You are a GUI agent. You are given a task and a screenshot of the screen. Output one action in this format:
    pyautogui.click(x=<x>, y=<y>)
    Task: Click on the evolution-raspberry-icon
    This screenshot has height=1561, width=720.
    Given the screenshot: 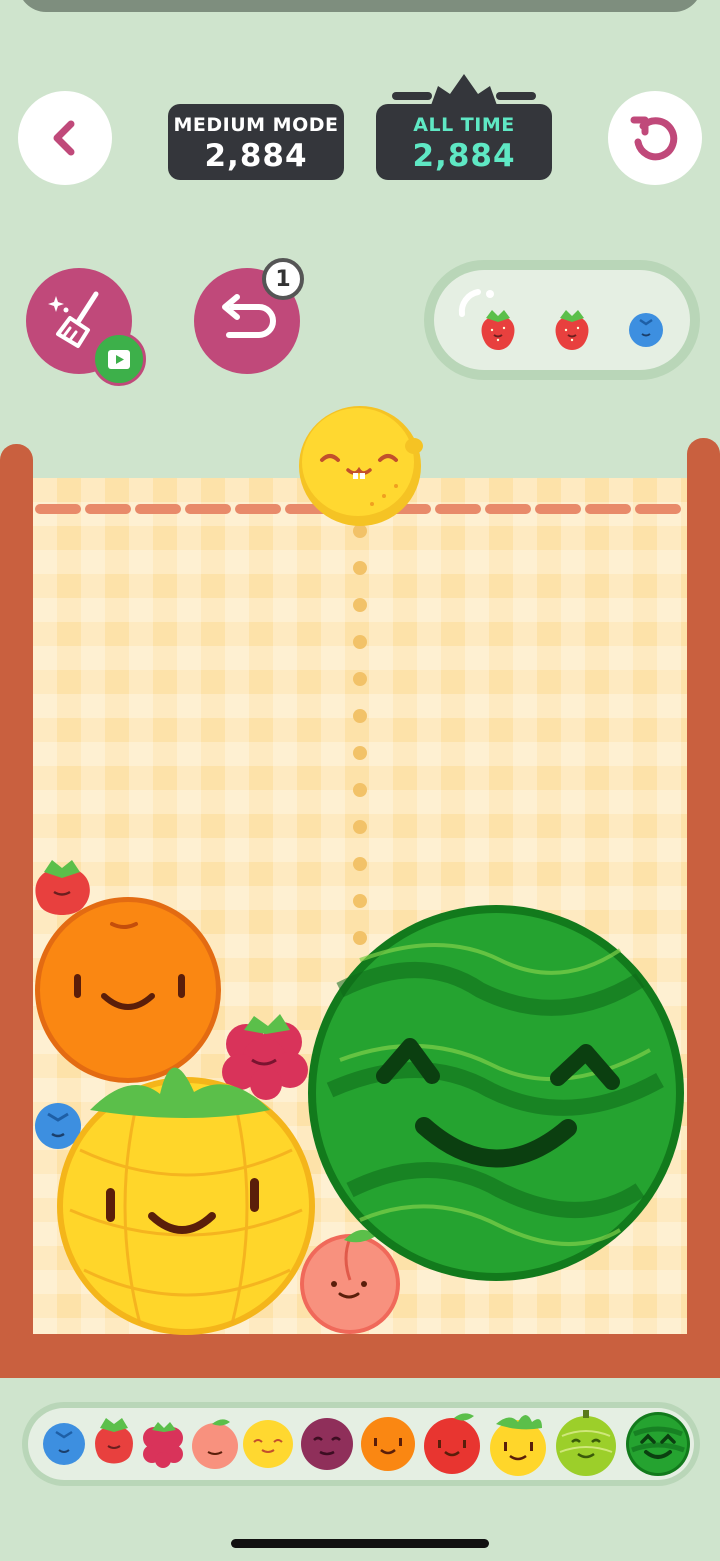 What is the action you would take?
    pyautogui.click(x=163, y=1445)
    